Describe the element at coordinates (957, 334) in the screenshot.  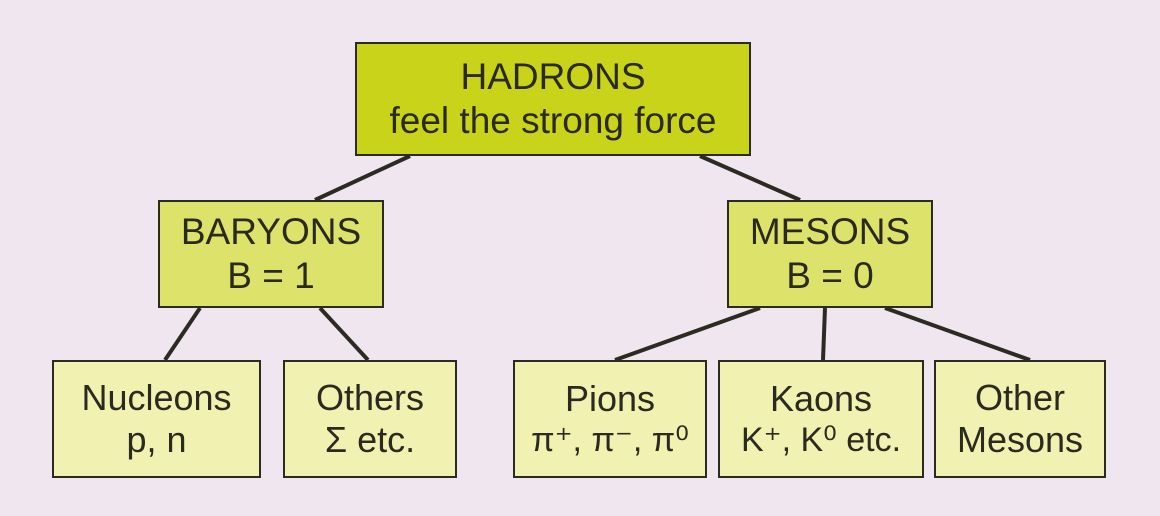
I see `edge-mesons-other-mesons` at that location.